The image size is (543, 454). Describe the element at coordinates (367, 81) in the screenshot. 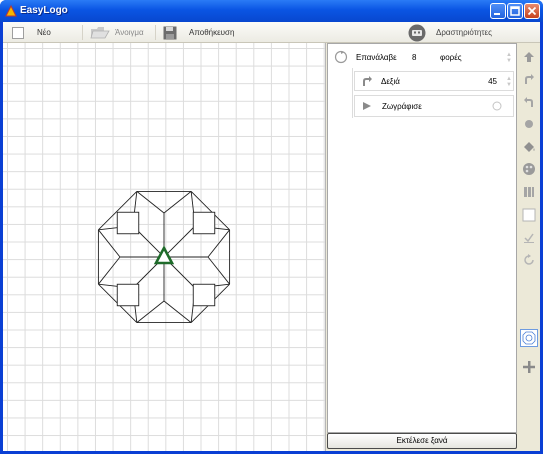

I see `turn-right-icon` at that location.